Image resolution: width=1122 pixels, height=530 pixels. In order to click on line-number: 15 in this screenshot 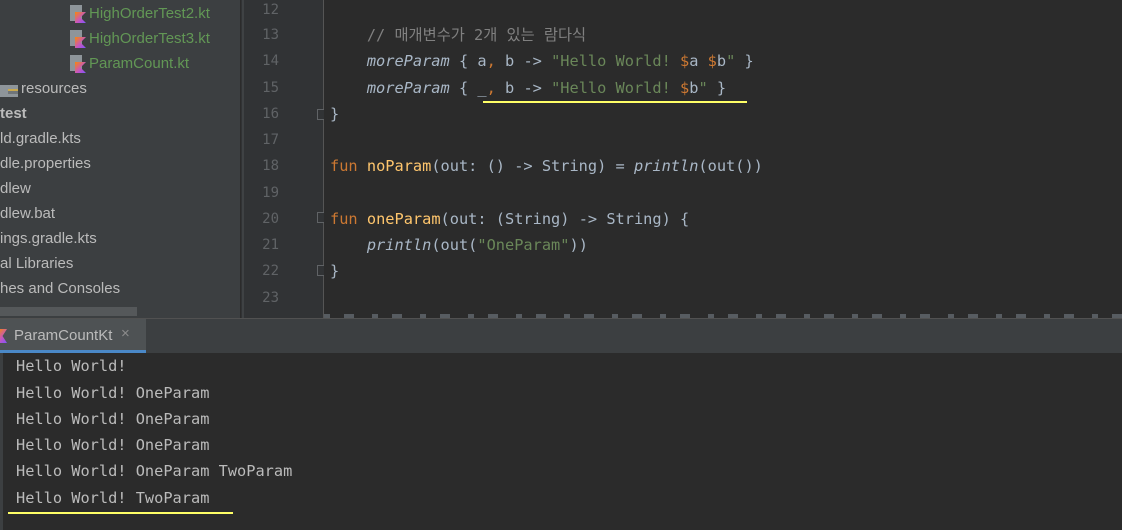, I will do `click(270, 88)`.